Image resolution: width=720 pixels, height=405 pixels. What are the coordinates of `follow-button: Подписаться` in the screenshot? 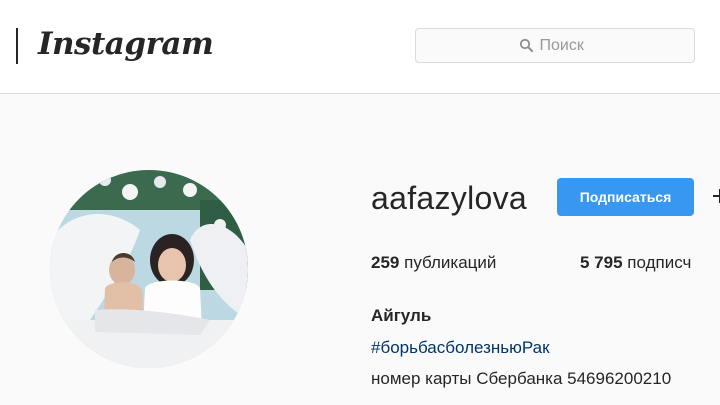 It's located at (625, 197).